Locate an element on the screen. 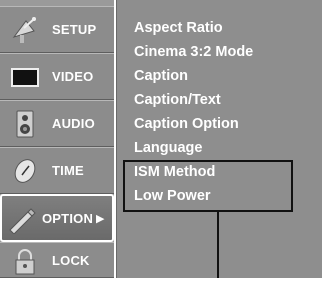 The width and height of the screenshot is (322, 282). menu-item-label: TIME is located at coordinates (68, 170).